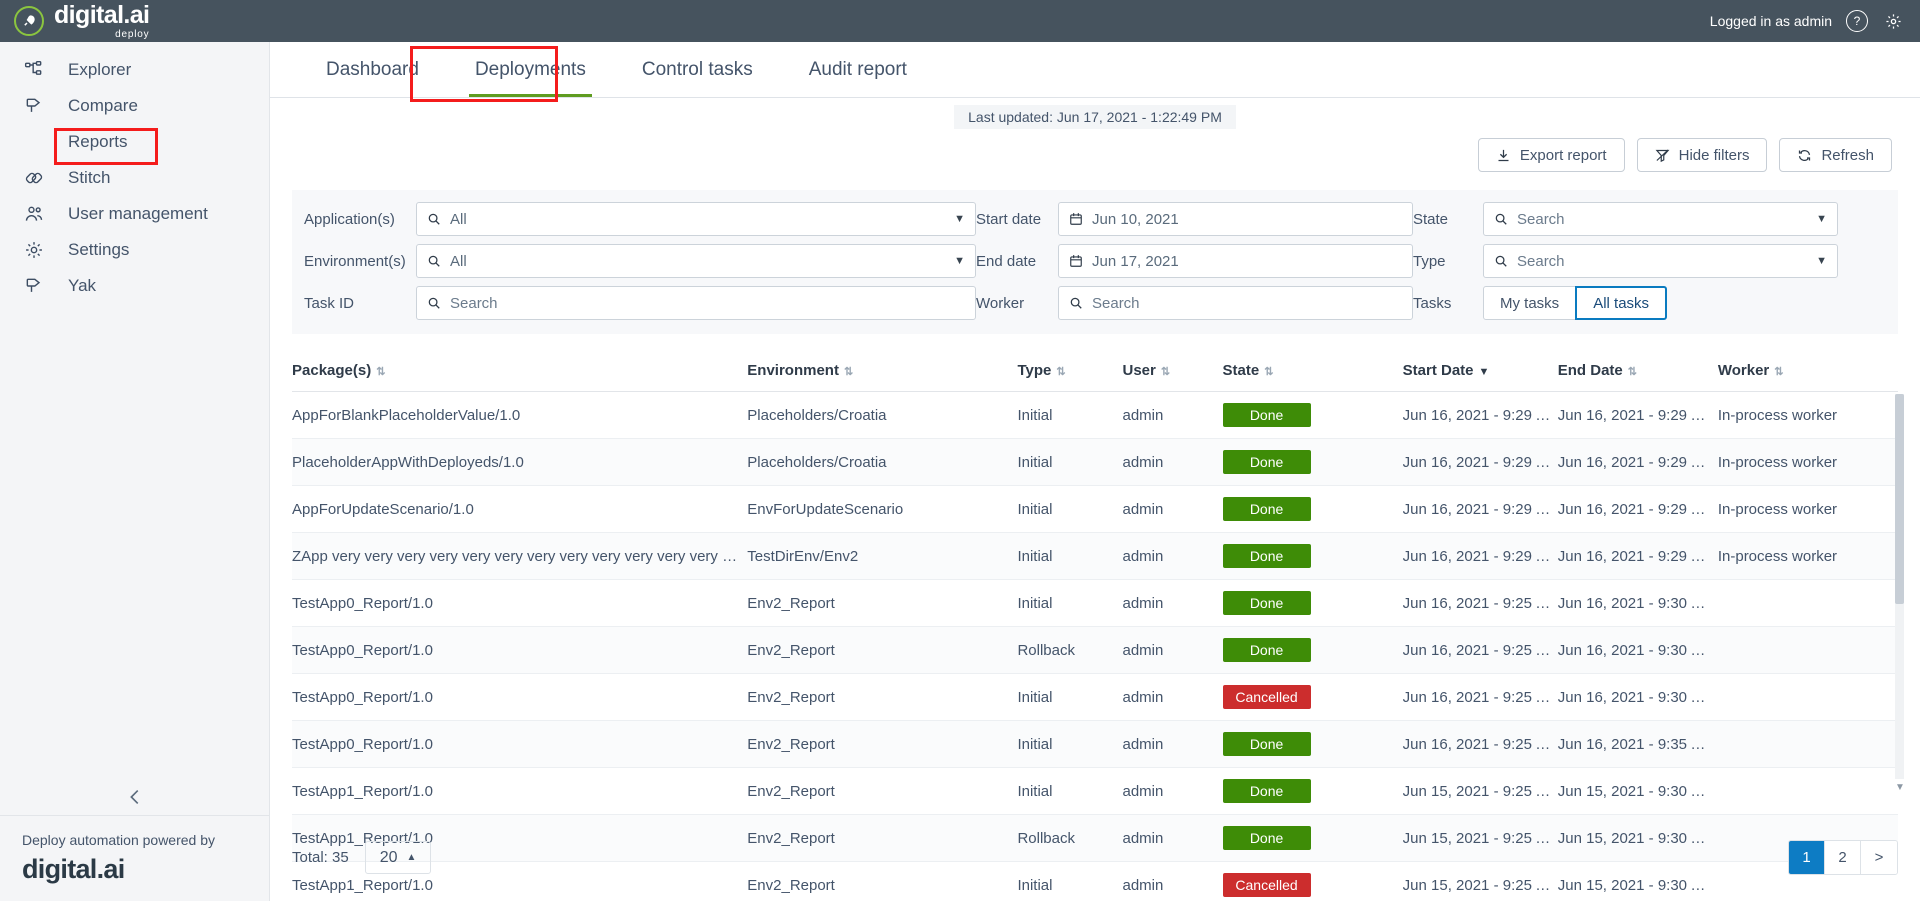 The width and height of the screenshot is (1920, 901). What do you see at coordinates (1429, 261) in the screenshot?
I see `type-label: Type` at bounding box center [1429, 261].